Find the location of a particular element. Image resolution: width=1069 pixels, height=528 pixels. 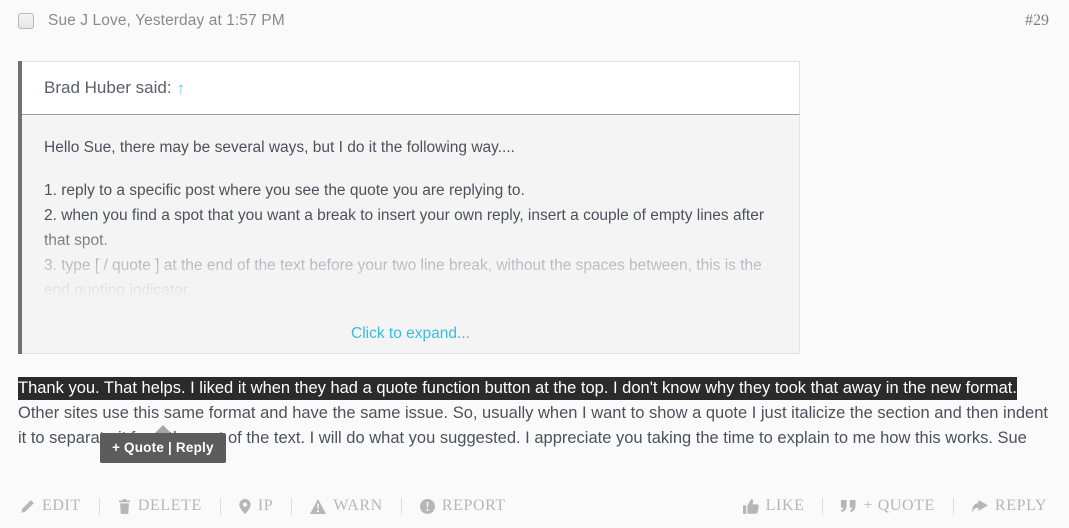

add-quote-button: + QUOTE is located at coordinates (887, 506).